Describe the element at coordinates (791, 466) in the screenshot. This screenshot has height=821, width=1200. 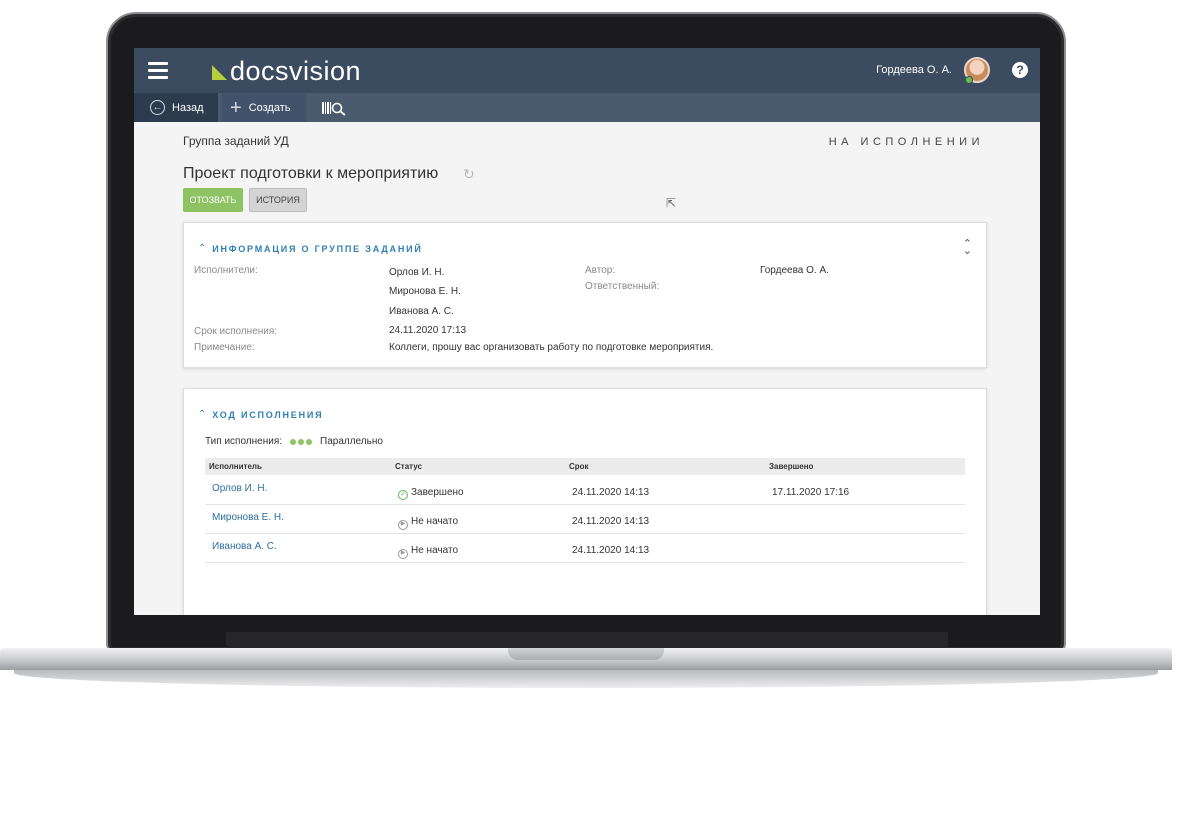
I see `column-header-completed: Завершено` at that location.